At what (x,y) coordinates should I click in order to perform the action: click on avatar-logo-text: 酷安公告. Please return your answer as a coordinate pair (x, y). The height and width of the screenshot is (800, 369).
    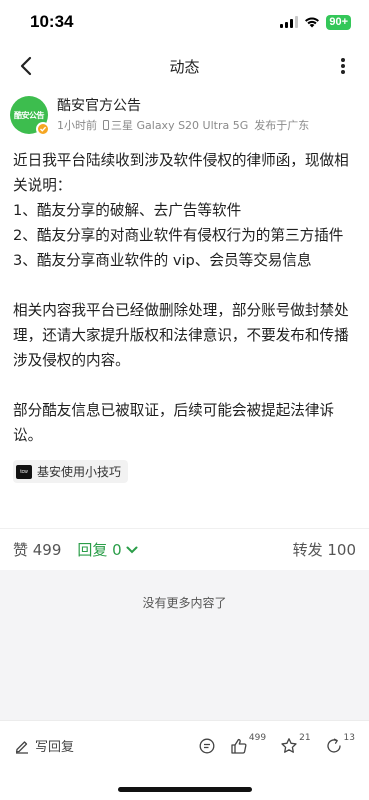
    Looking at the image, I should click on (29, 115).